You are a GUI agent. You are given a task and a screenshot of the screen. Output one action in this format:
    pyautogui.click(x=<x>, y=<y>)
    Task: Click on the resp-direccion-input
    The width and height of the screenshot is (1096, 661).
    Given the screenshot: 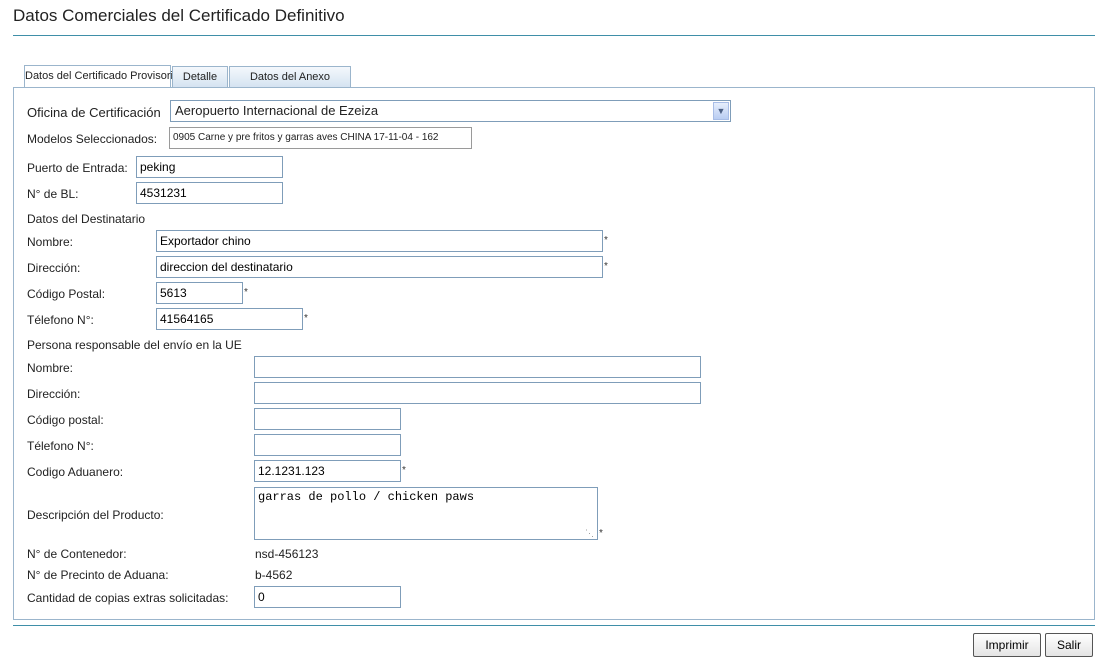 What is the action you would take?
    pyautogui.click(x=477, y=393)
    